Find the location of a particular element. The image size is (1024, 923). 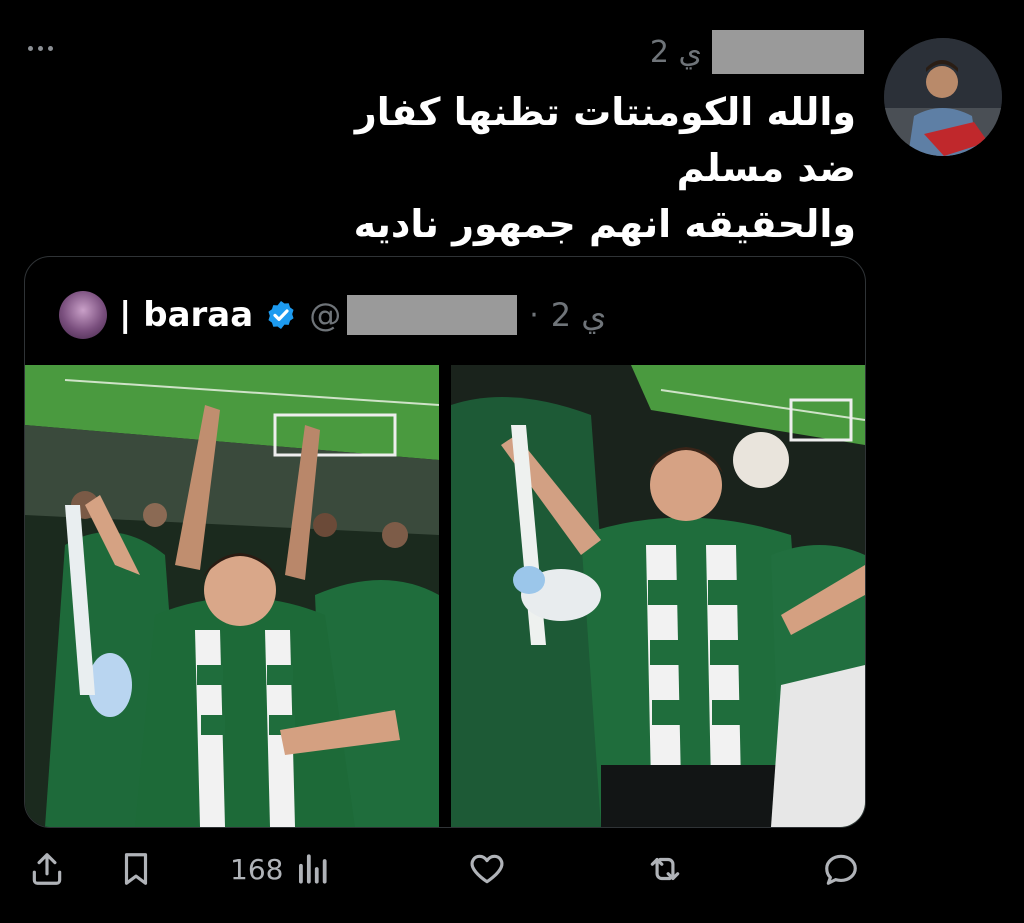

quoted-author-avatar is located at coordinates (83, 315).